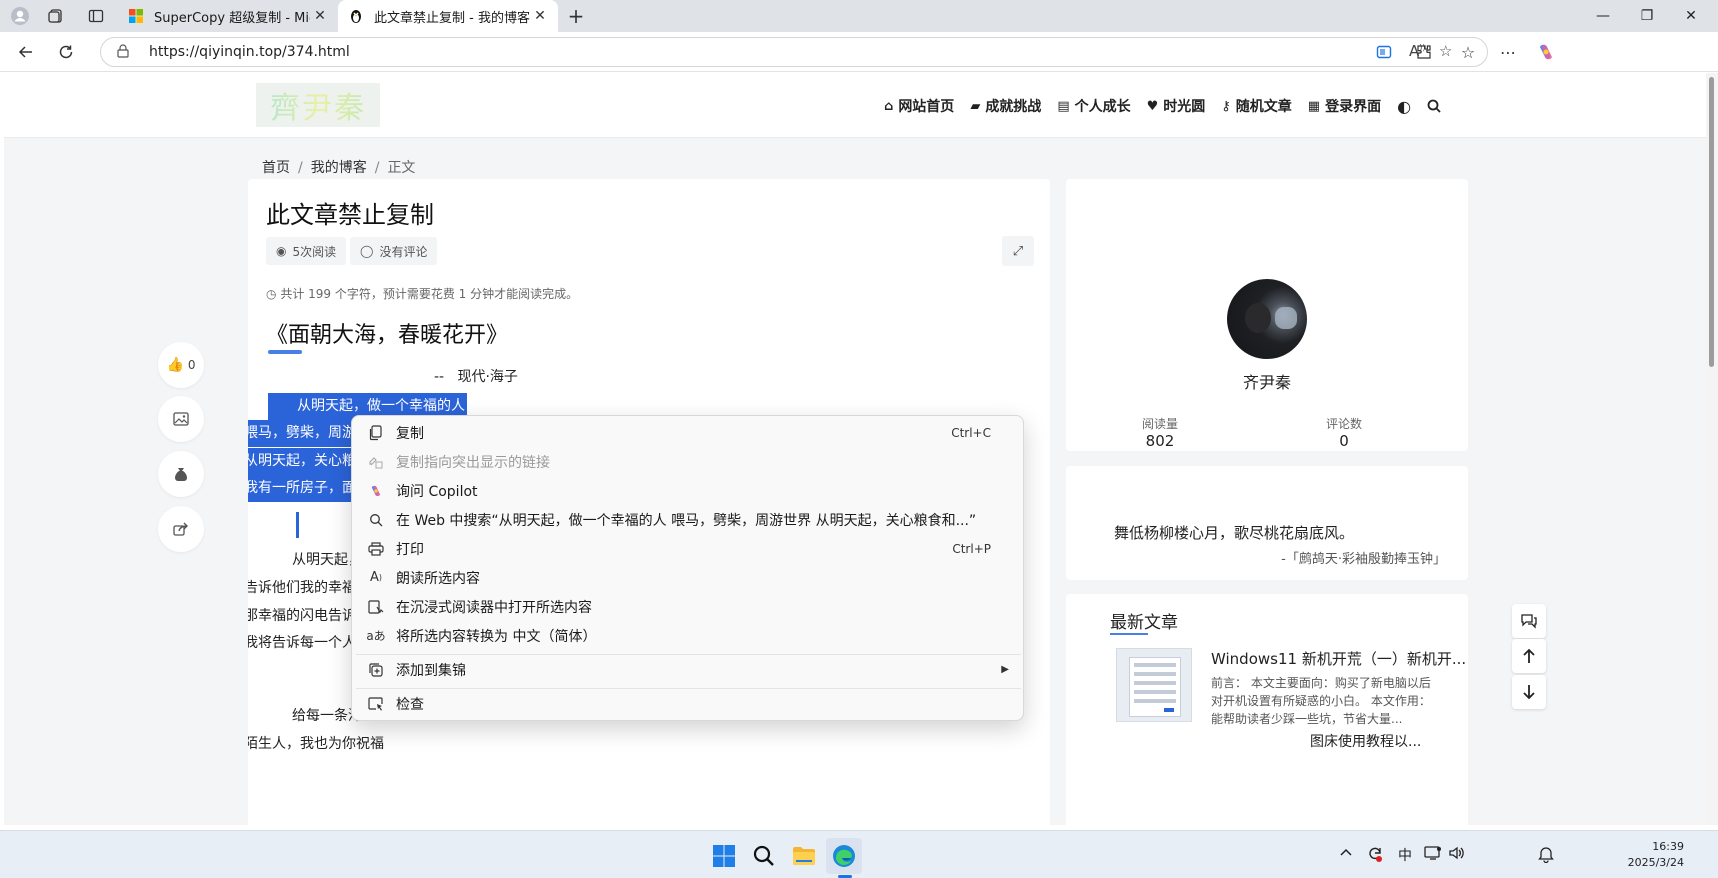 This screenshot has width=1718, height=878. I want to click on menu-item-inspect: 检查, so click(687, 703).